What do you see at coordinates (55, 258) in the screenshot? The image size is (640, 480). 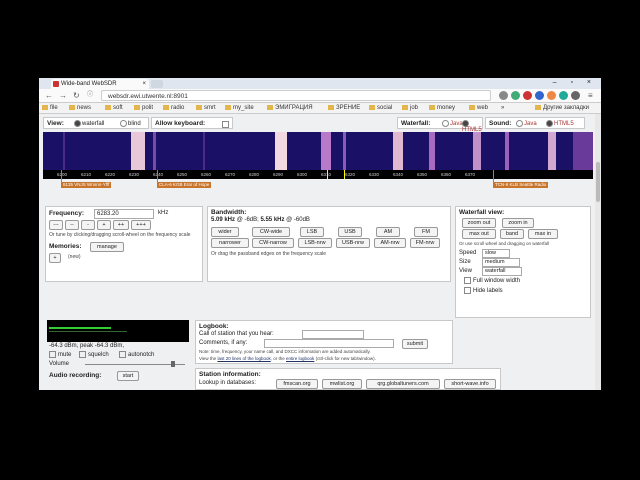 I see `add-memory-button: +` at bounding box center [55, 258].